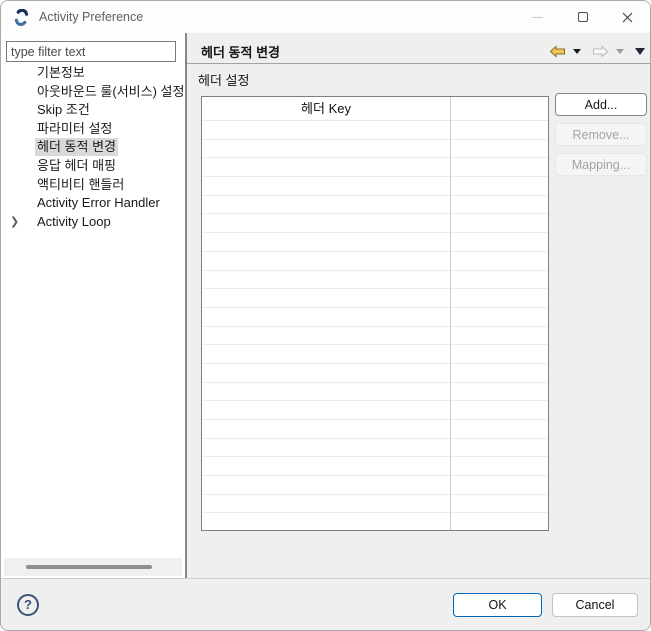 This screenshot has width=651, height=631. Describe the element at coordinates (93, 185) in the screenshot. I see `tree-item-activity-handler: 액티비티 핸들러` at that location.